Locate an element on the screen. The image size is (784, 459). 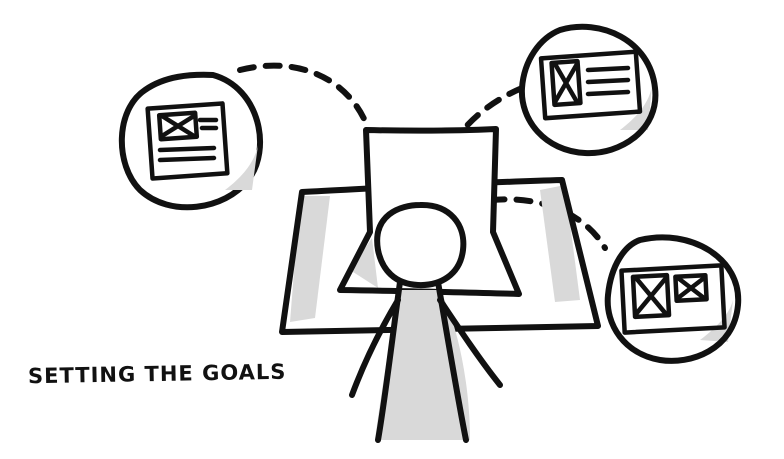
caption-setting-the-goals: SETTING THE GOALS is located at coordinates (157, 374).